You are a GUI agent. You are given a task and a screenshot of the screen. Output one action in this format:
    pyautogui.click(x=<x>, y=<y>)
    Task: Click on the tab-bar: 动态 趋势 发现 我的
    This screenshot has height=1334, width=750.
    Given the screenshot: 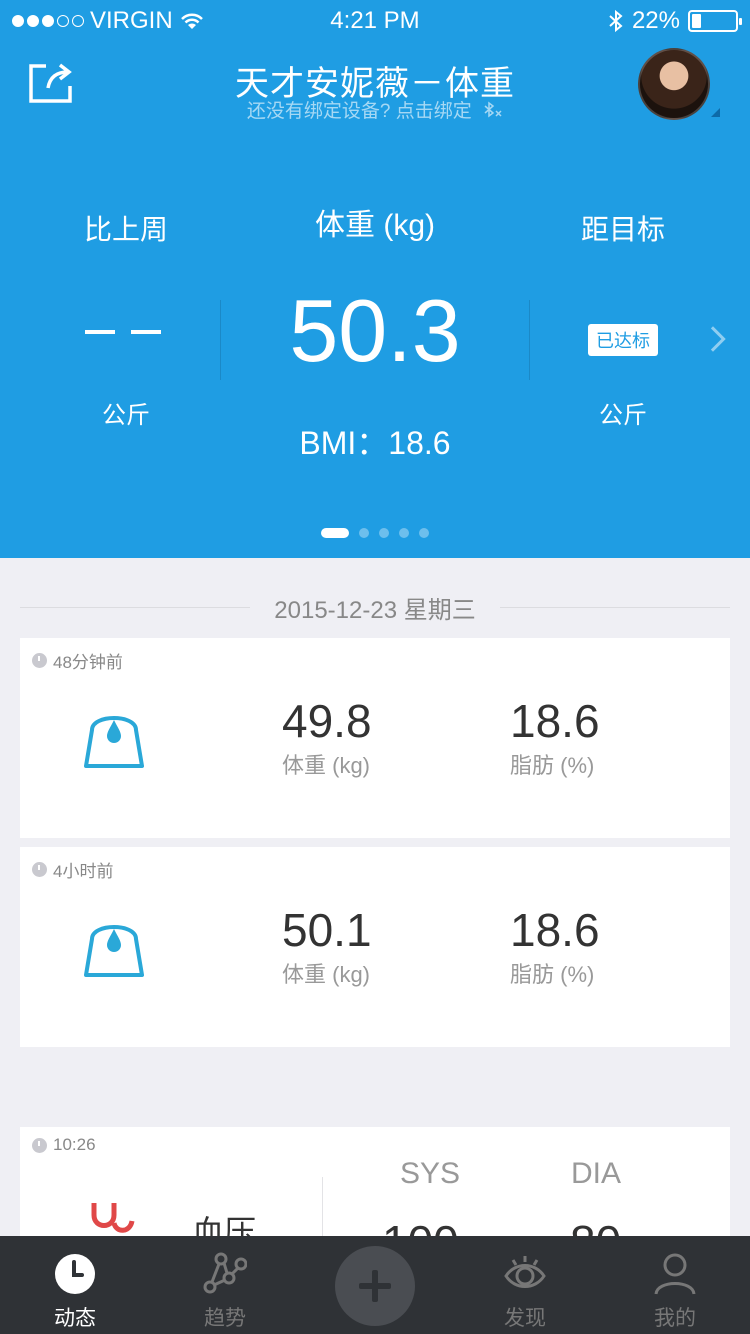 What is the action you would take?
    pyautogui.click(x=375, y=1285)
    